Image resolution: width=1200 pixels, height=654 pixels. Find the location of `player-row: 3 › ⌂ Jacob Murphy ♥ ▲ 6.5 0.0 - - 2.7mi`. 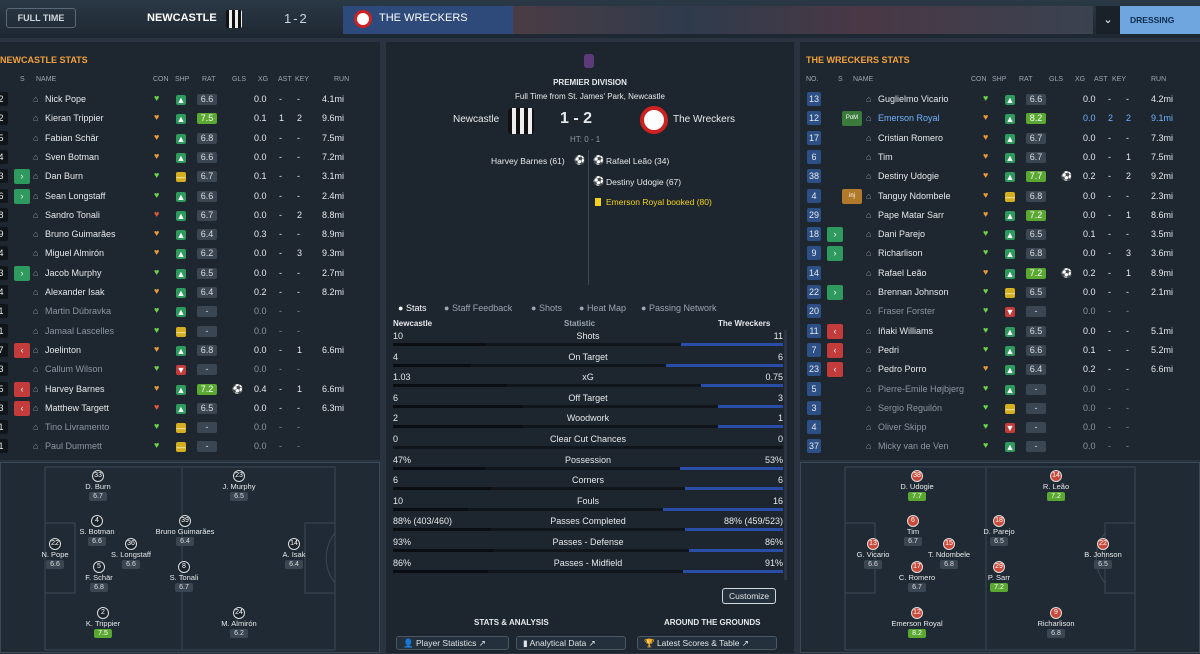

player-row: 3 › ⌂ Jacob Murphy ♥ ▲ 6.5 0.0 - - 2.7mi is located at coordinates (190, 273).